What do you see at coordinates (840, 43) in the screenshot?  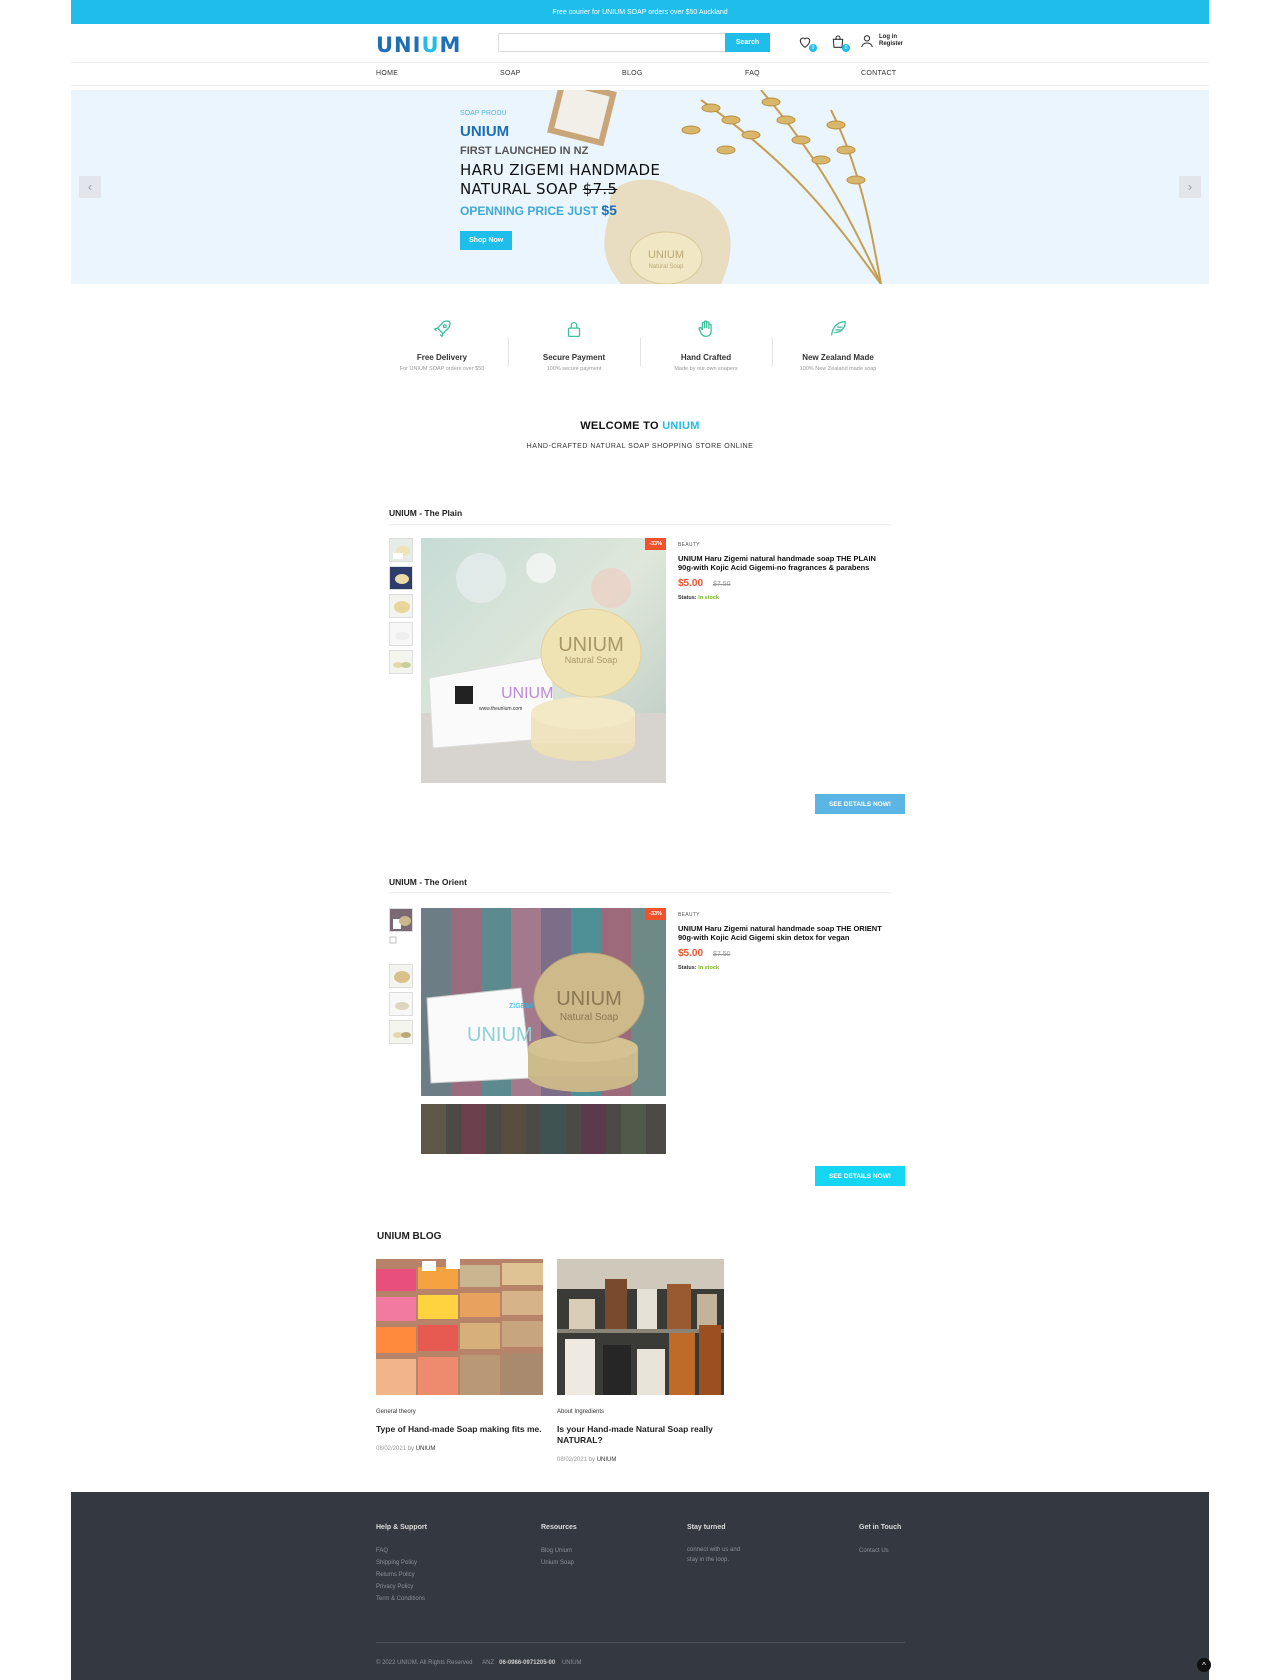 I see `cart-button: 0` at bounding box center [840, 43].